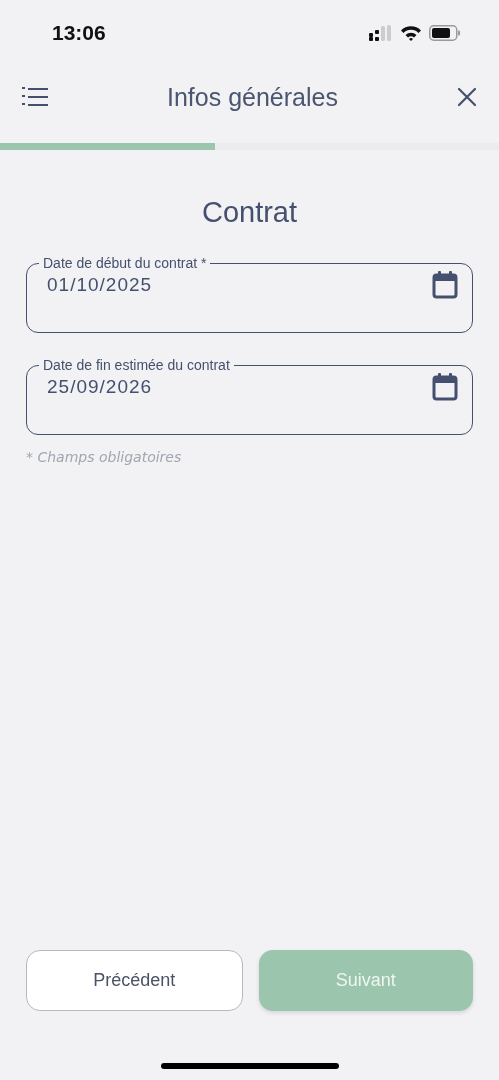  I want to click on date-field: Date de début du contrat * 01/10/2025, so click(249, 294).